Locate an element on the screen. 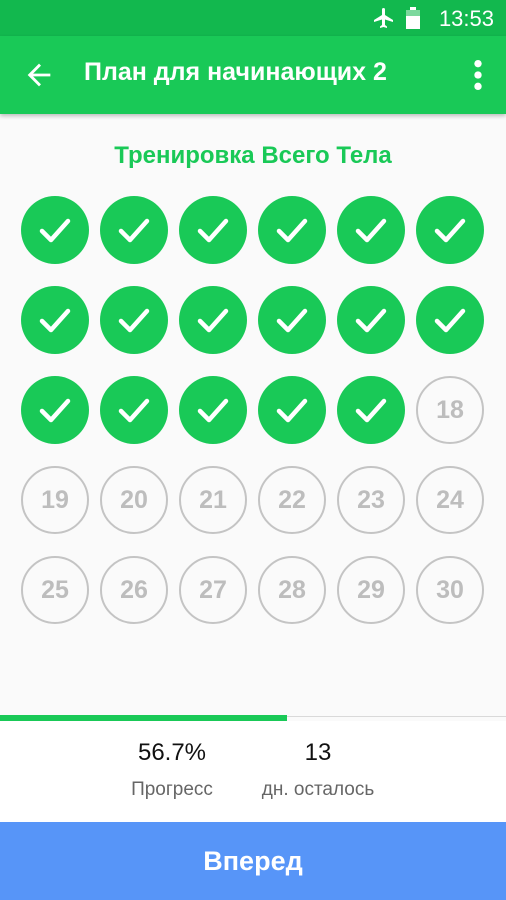 Image resolution: width=506 pixels, height=900 pixels. days-left-label: дн. осталось is located at coordinates (318, 789).